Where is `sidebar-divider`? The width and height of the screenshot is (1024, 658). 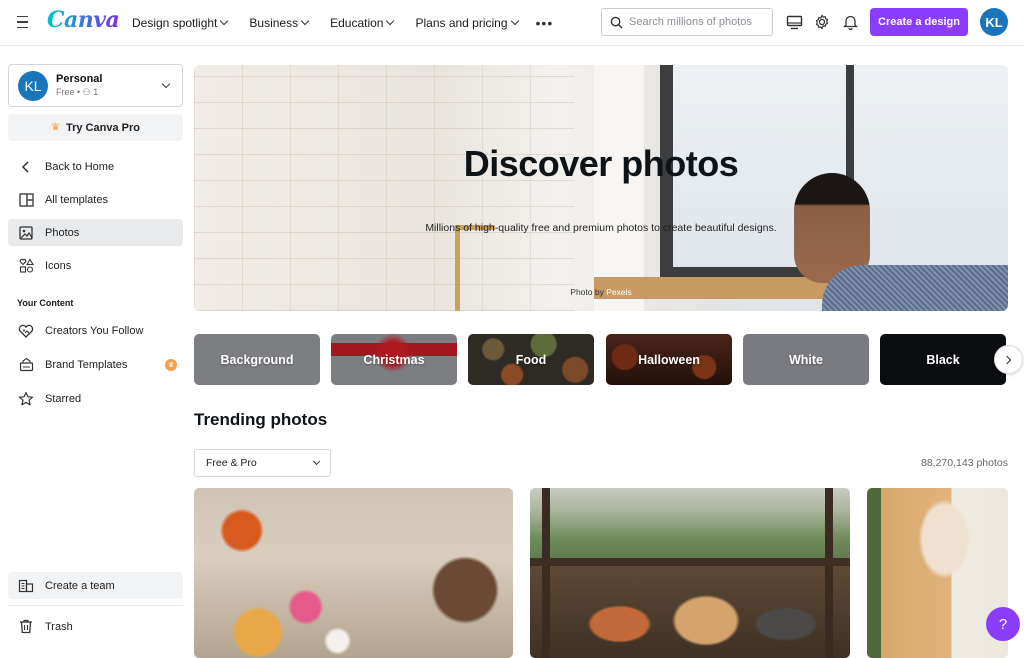
sidebar-divider is located at coordinates (95, 605).